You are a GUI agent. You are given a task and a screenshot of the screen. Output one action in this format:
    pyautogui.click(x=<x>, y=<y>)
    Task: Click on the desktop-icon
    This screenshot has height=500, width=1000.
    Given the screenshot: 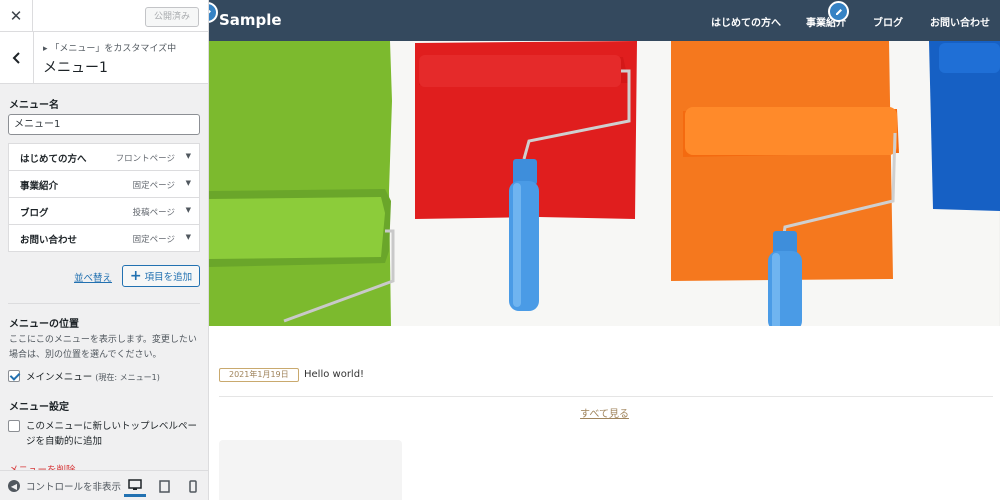 What is the action you would take?
    pyautogui.click(x=135, y=486)
    